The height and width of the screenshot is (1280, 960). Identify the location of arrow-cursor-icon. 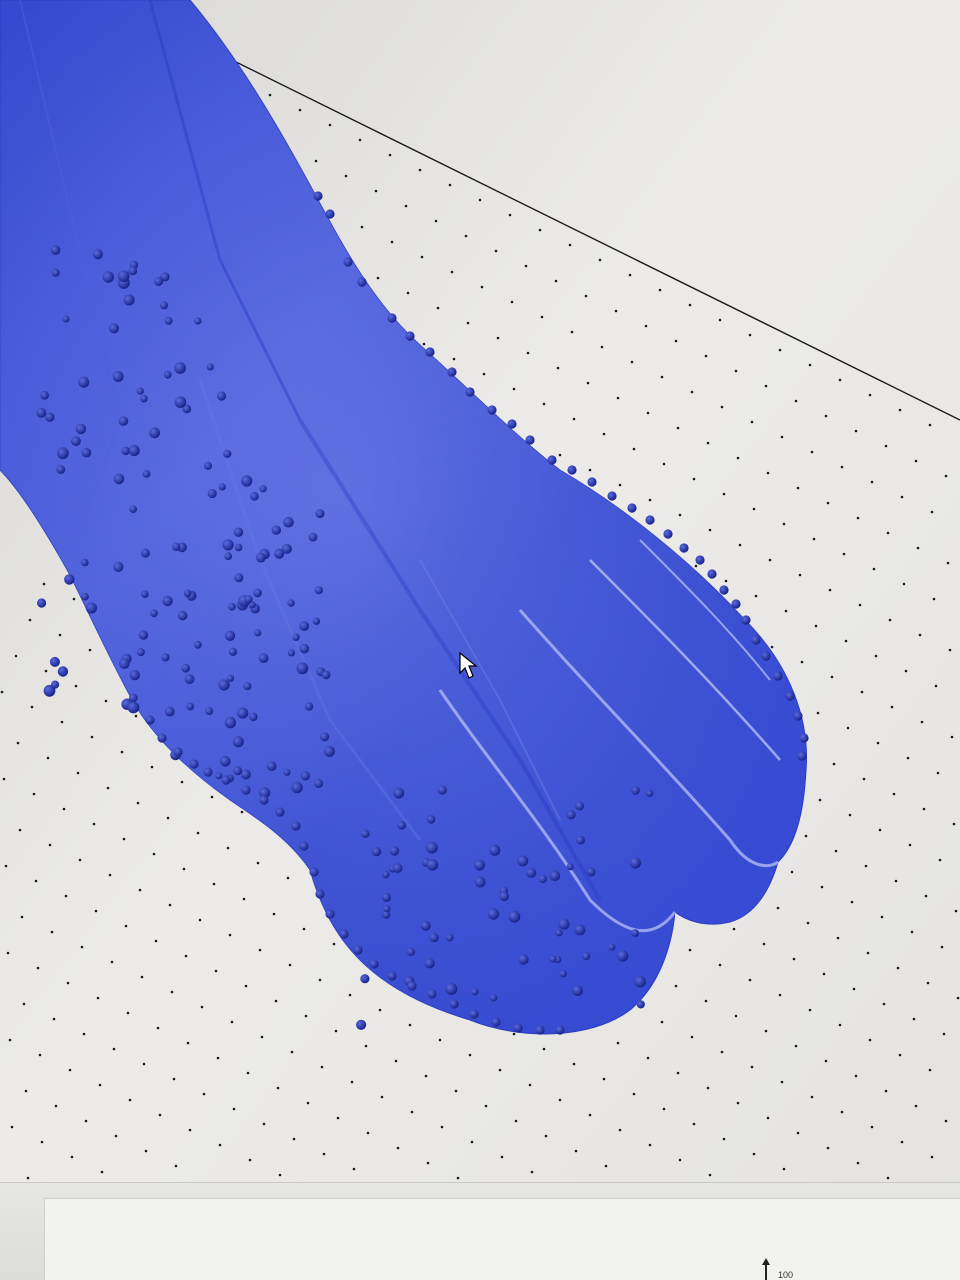
(468, 665).